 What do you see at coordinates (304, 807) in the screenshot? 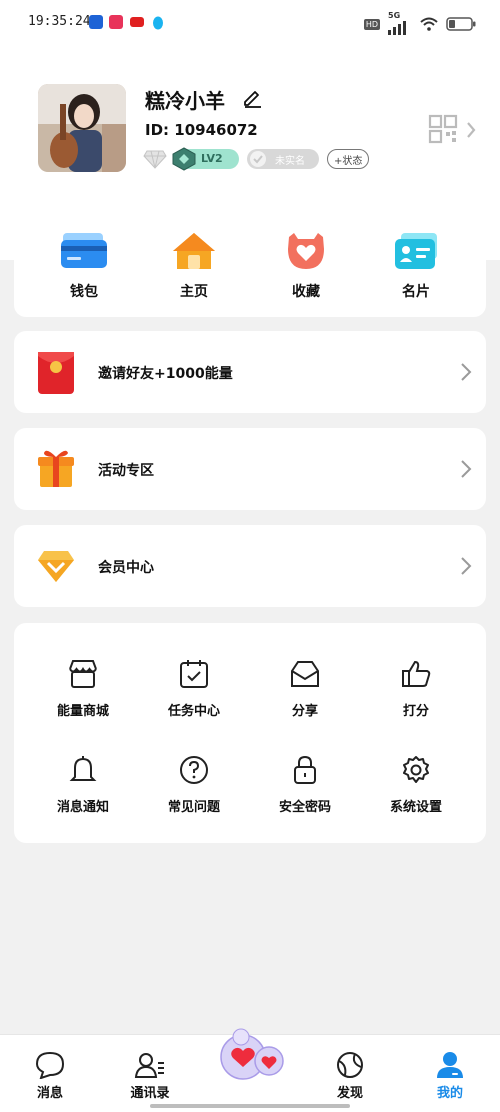
I see `tool-label: 安全密码` at bounding box center [304, 807].